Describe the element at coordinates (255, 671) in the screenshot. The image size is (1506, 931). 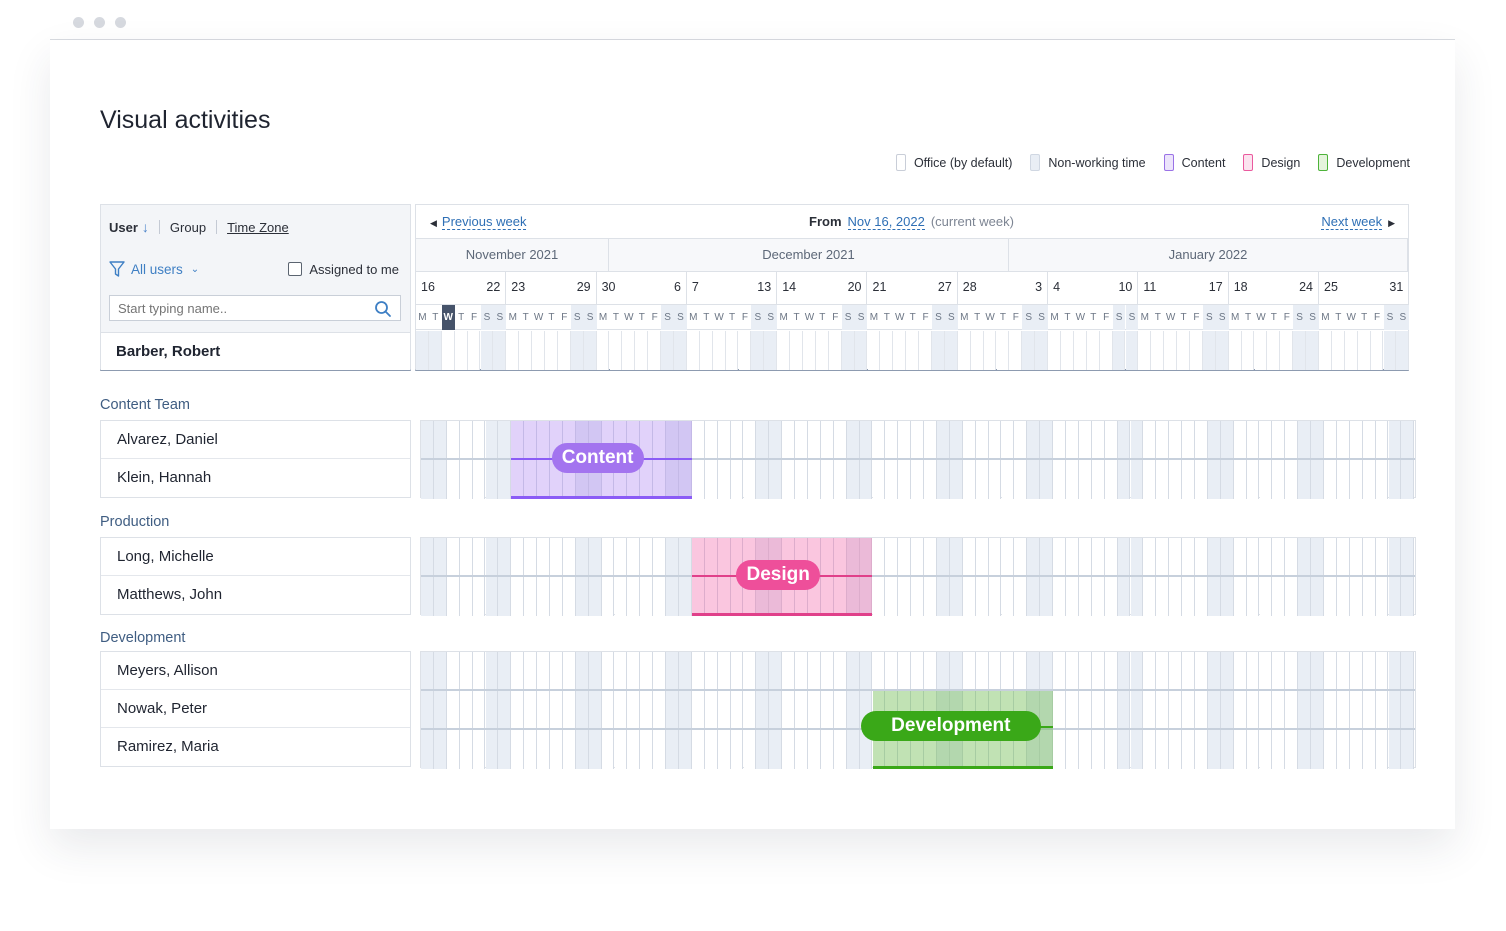
I see `member-row: Meyers, Allison` at that location.